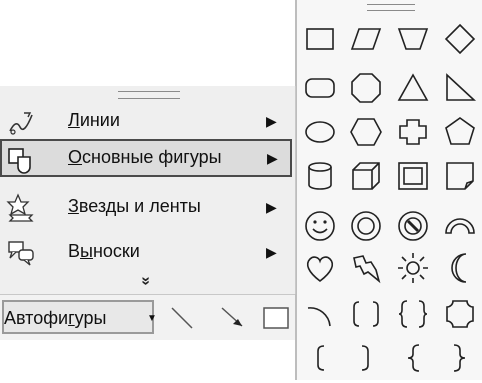 The width and height of the screenshot is (482, 383). What do you see at coordinates (460, 176) in the screenshot?
I see `shape-folded-corner-icon` at bounding box center [460, 176].